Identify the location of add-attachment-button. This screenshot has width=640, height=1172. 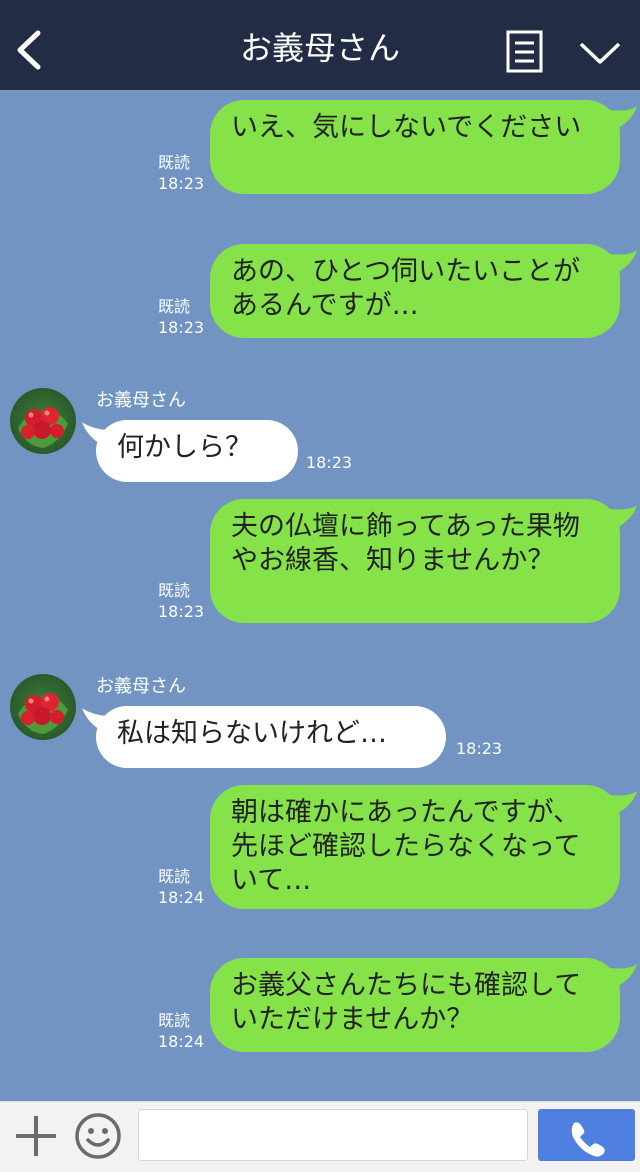
(36, 1136).